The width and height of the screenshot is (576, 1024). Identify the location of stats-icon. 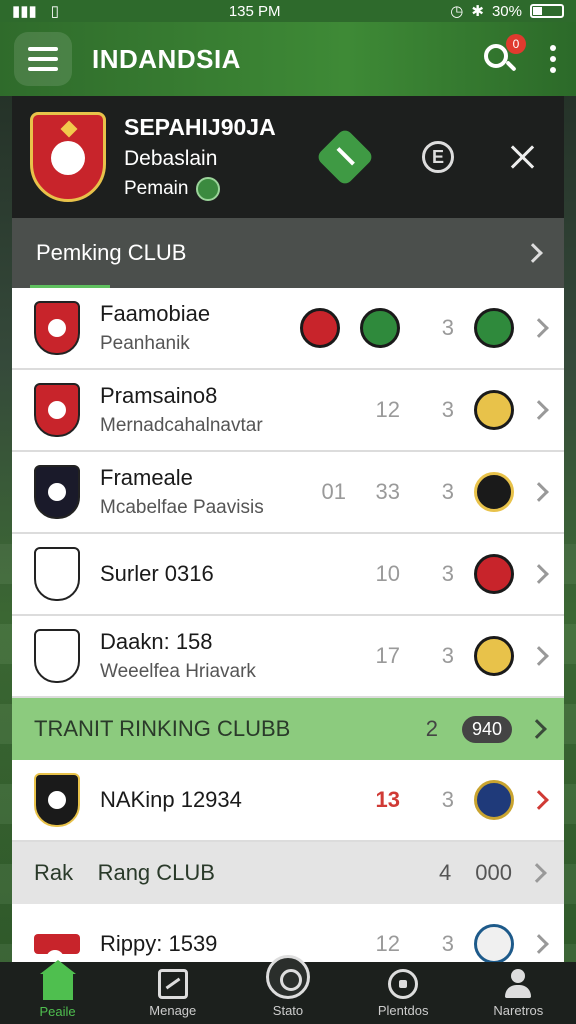
(287, 976).